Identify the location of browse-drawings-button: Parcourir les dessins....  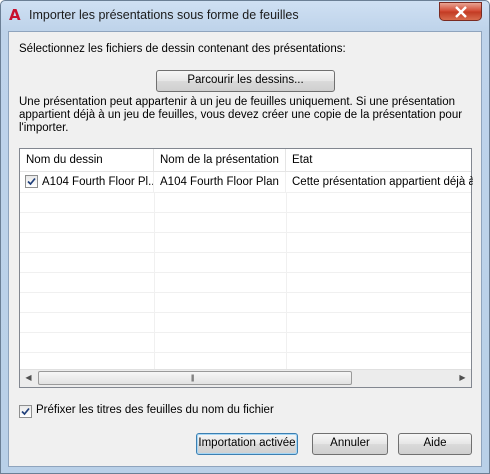
(245, 81).